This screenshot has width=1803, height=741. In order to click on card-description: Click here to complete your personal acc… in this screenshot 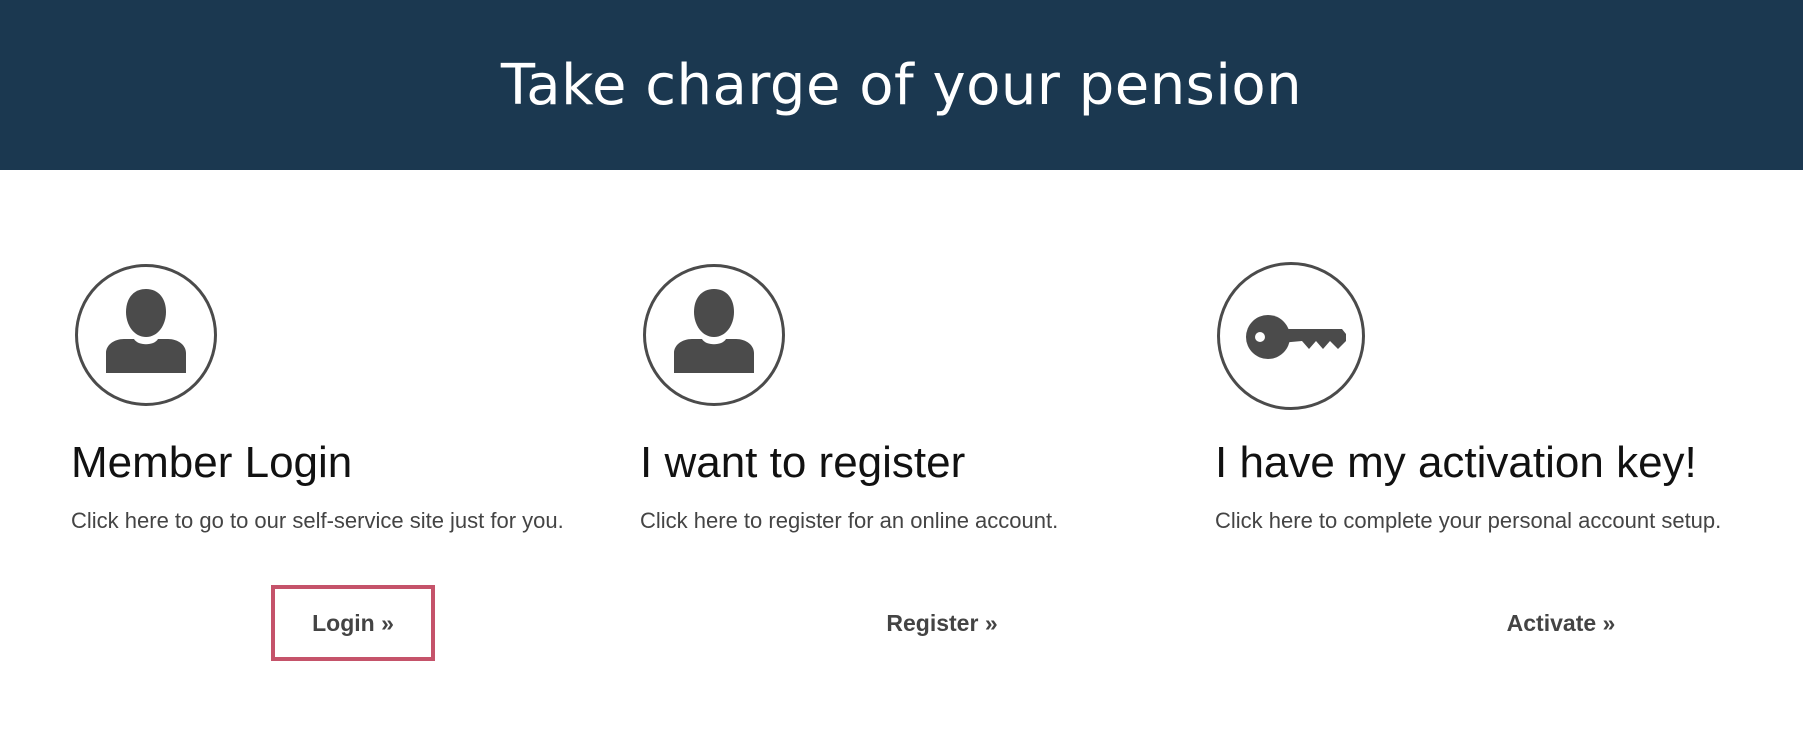, I will do `click(1468, 520)`.